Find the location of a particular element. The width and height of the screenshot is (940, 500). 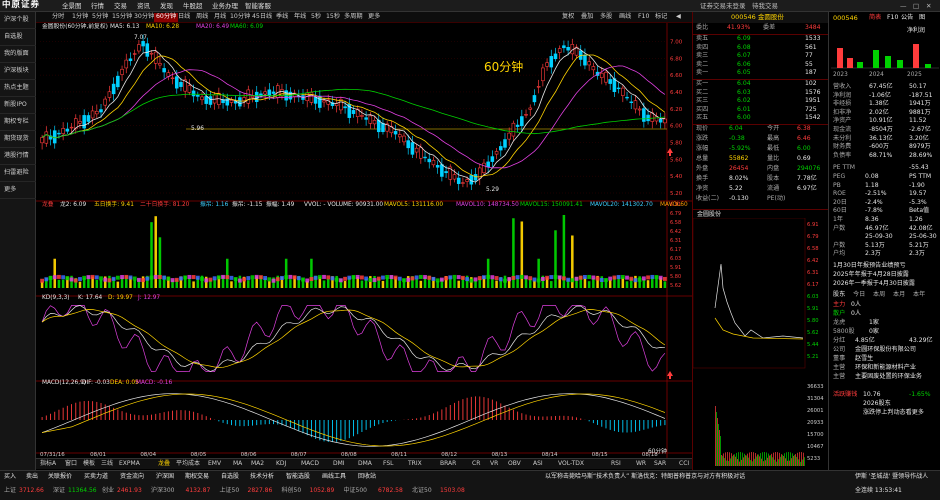

menu-support: 智能客服 is located at coordinates (258, 6).